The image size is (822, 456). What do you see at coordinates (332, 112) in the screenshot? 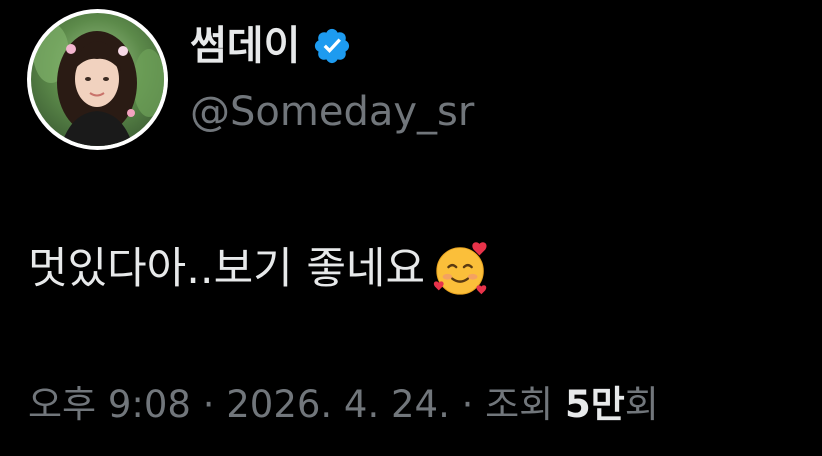
I see `author-handle: @Someday_sr` at bounding box center [332, 112].